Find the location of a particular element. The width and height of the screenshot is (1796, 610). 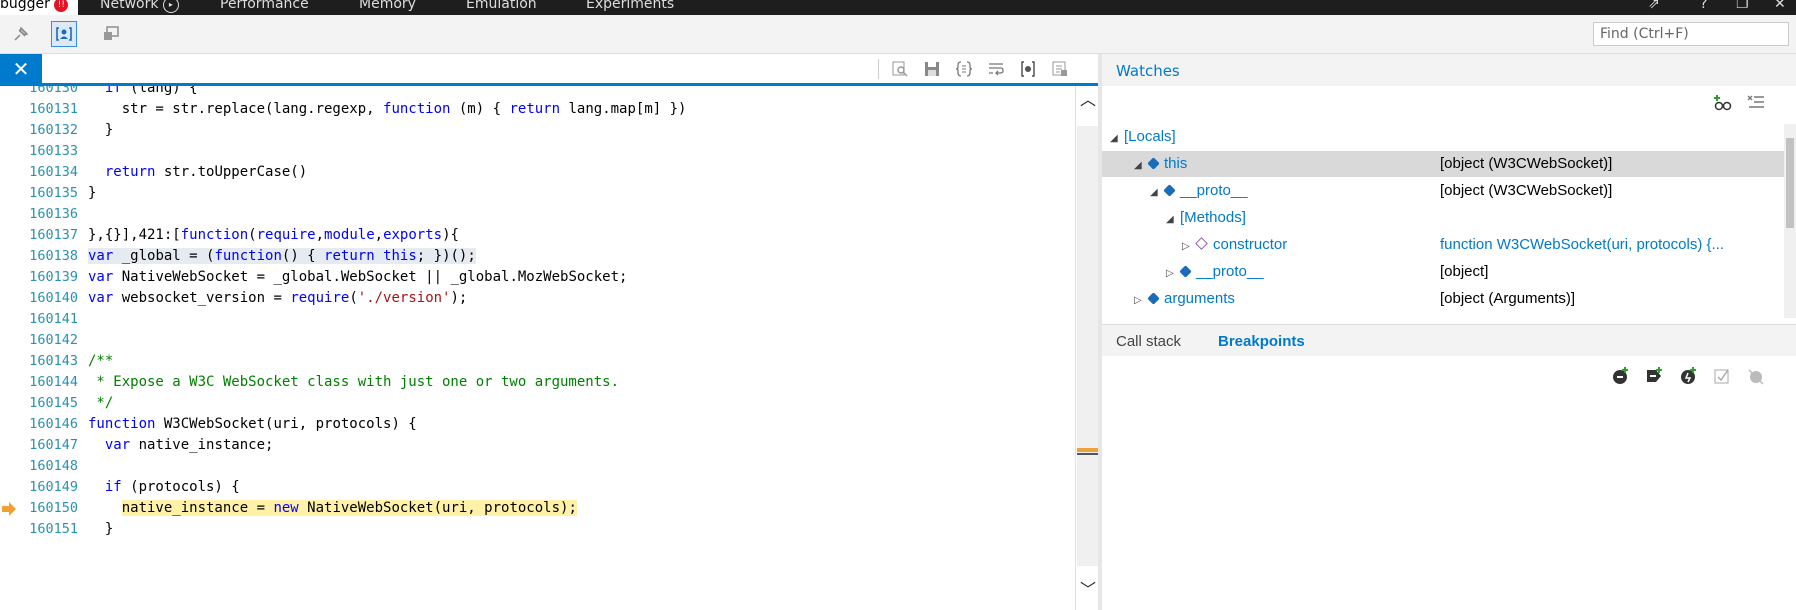

bottom-pane-tabs: Call stack Breakpoints is located at coordinates (1449, 340).